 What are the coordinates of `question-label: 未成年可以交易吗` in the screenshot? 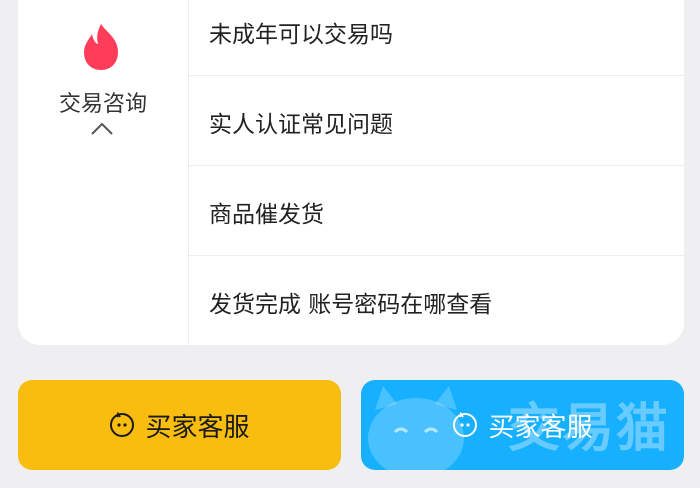 It's located at (301, 35).